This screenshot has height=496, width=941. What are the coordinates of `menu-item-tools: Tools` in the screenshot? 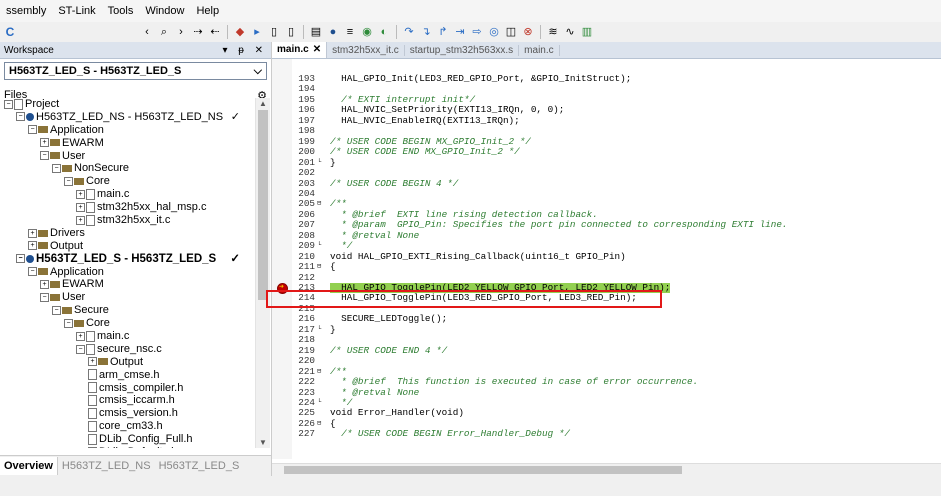 It's located at (121, 11).